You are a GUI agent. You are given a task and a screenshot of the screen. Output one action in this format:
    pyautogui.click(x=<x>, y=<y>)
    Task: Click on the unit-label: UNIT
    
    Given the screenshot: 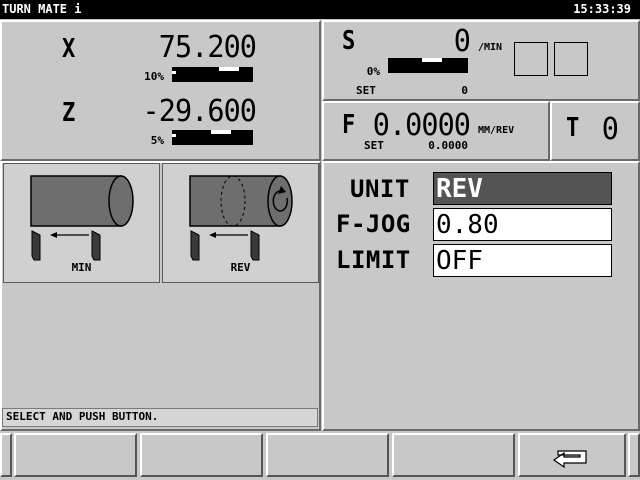 What is the action you would take?
    pyautogui.click(x=380, y=189)
    